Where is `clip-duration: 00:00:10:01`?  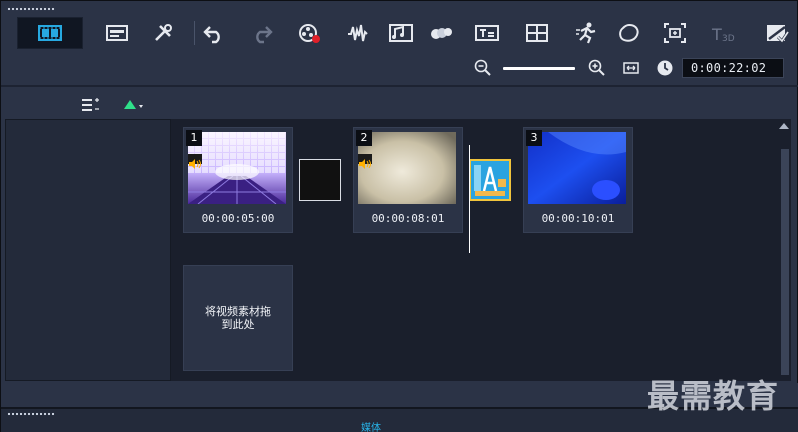
clip-duration: 00:00:10:01 is located at coordinates (578, 218).